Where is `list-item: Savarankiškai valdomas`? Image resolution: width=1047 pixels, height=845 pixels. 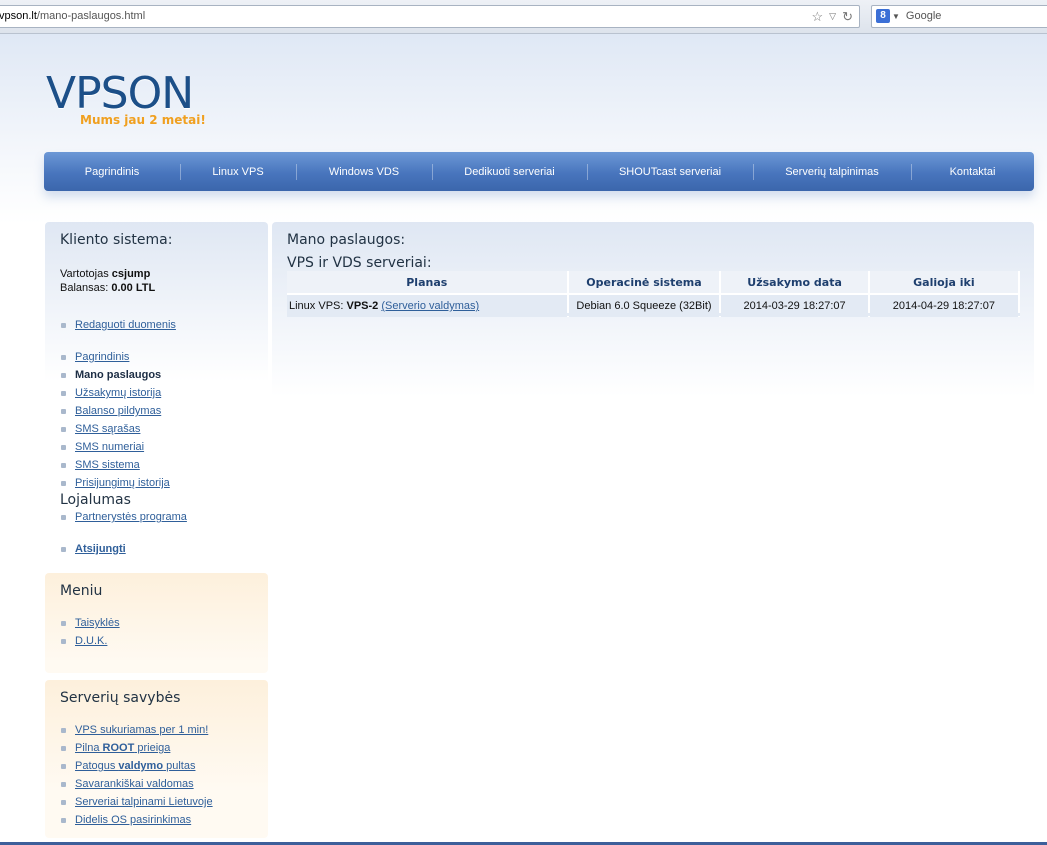
list-item: Savarankiškai valdomas is located at coordinates (136, 784).